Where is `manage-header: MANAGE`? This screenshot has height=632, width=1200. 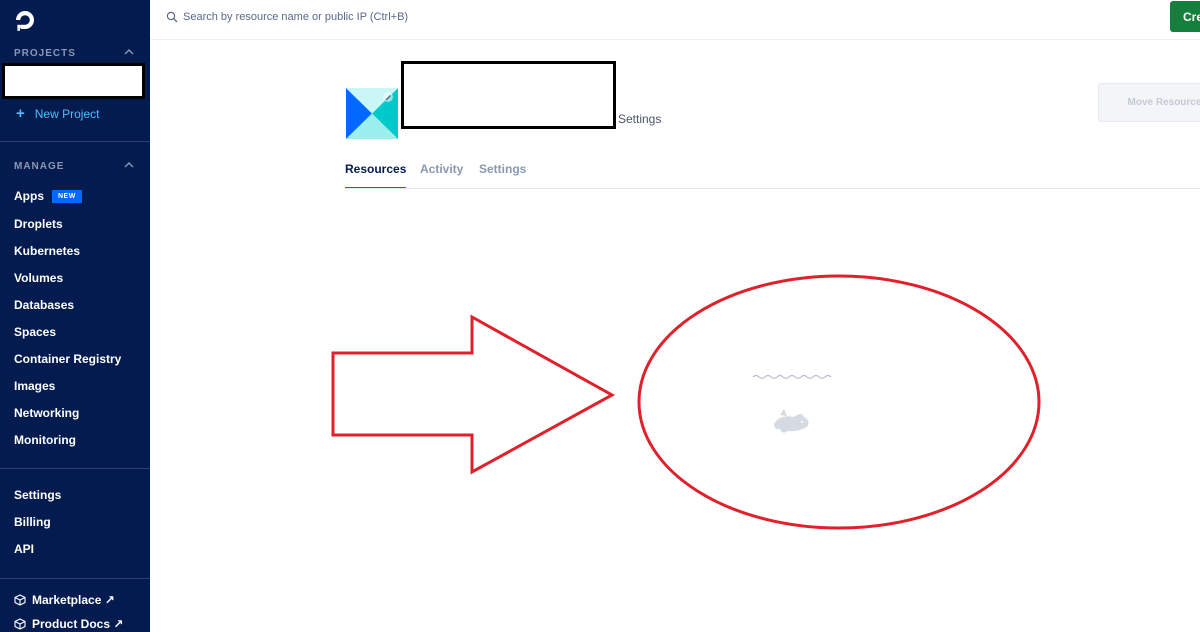 manage-header: MANAGE is located at coordinates (39, 166).